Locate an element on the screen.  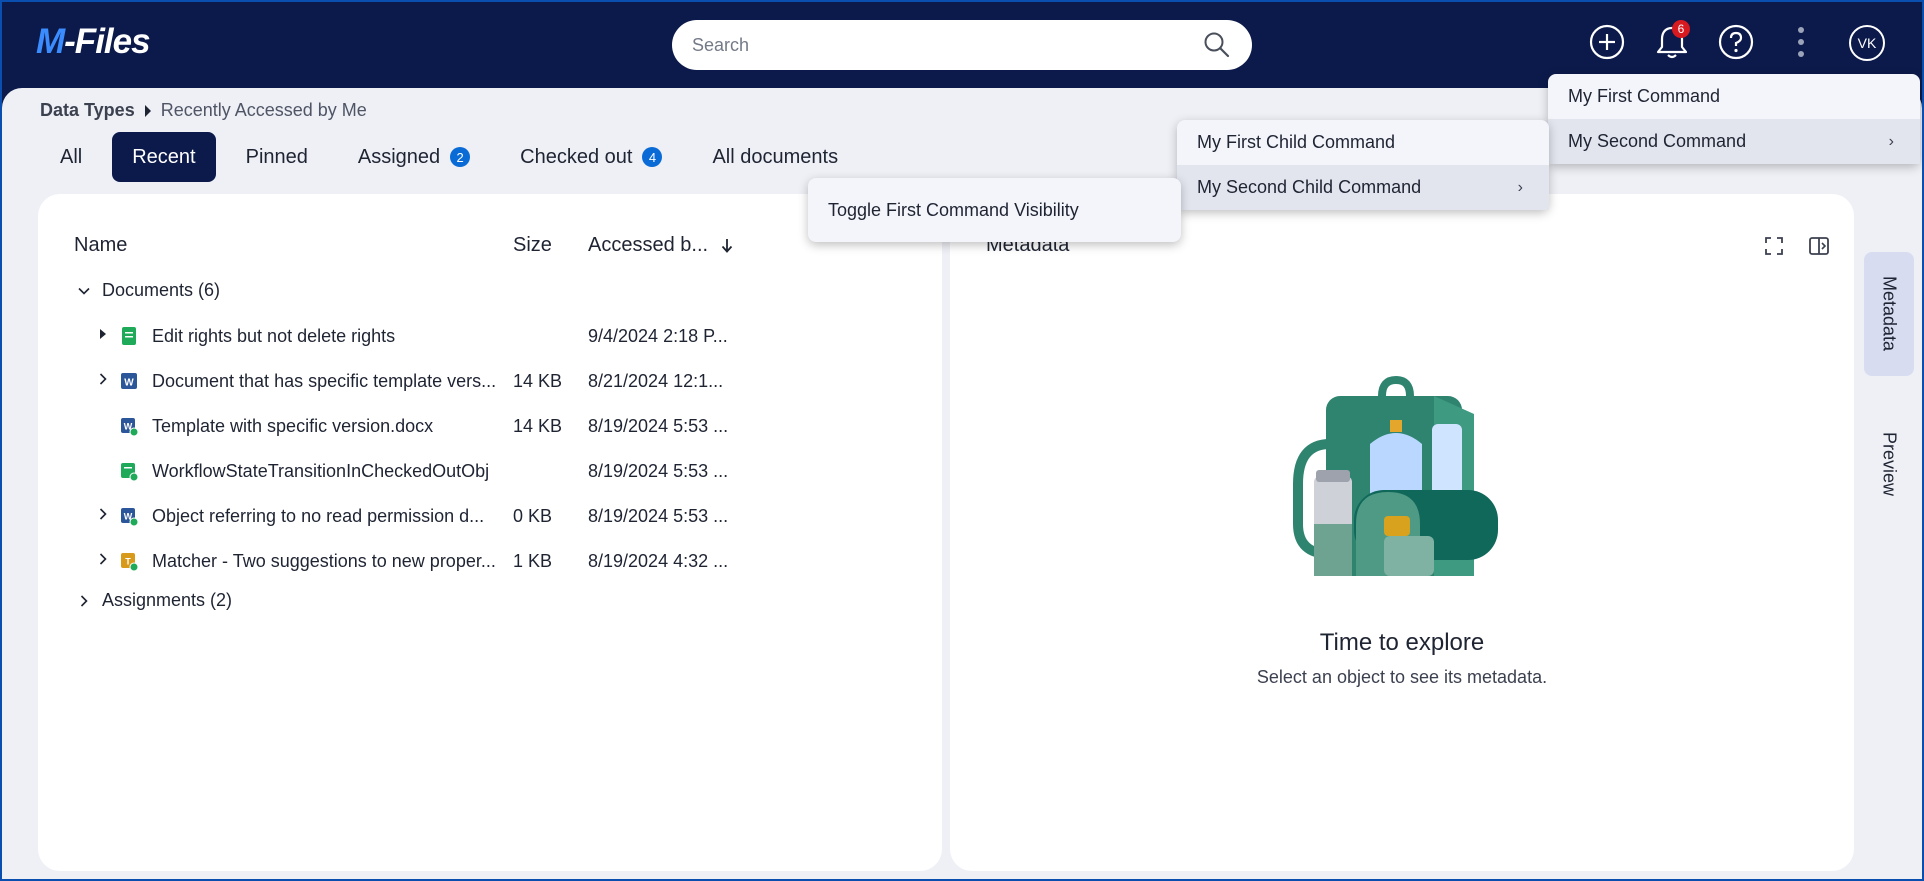
logo-suffix: -Files is located at coordinates (107, 41).